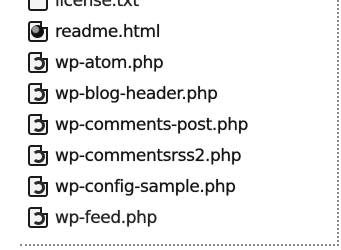 The image size is (341, 250). I want to click on file-name: wp-commentsrss2.php, so click(148, 155).